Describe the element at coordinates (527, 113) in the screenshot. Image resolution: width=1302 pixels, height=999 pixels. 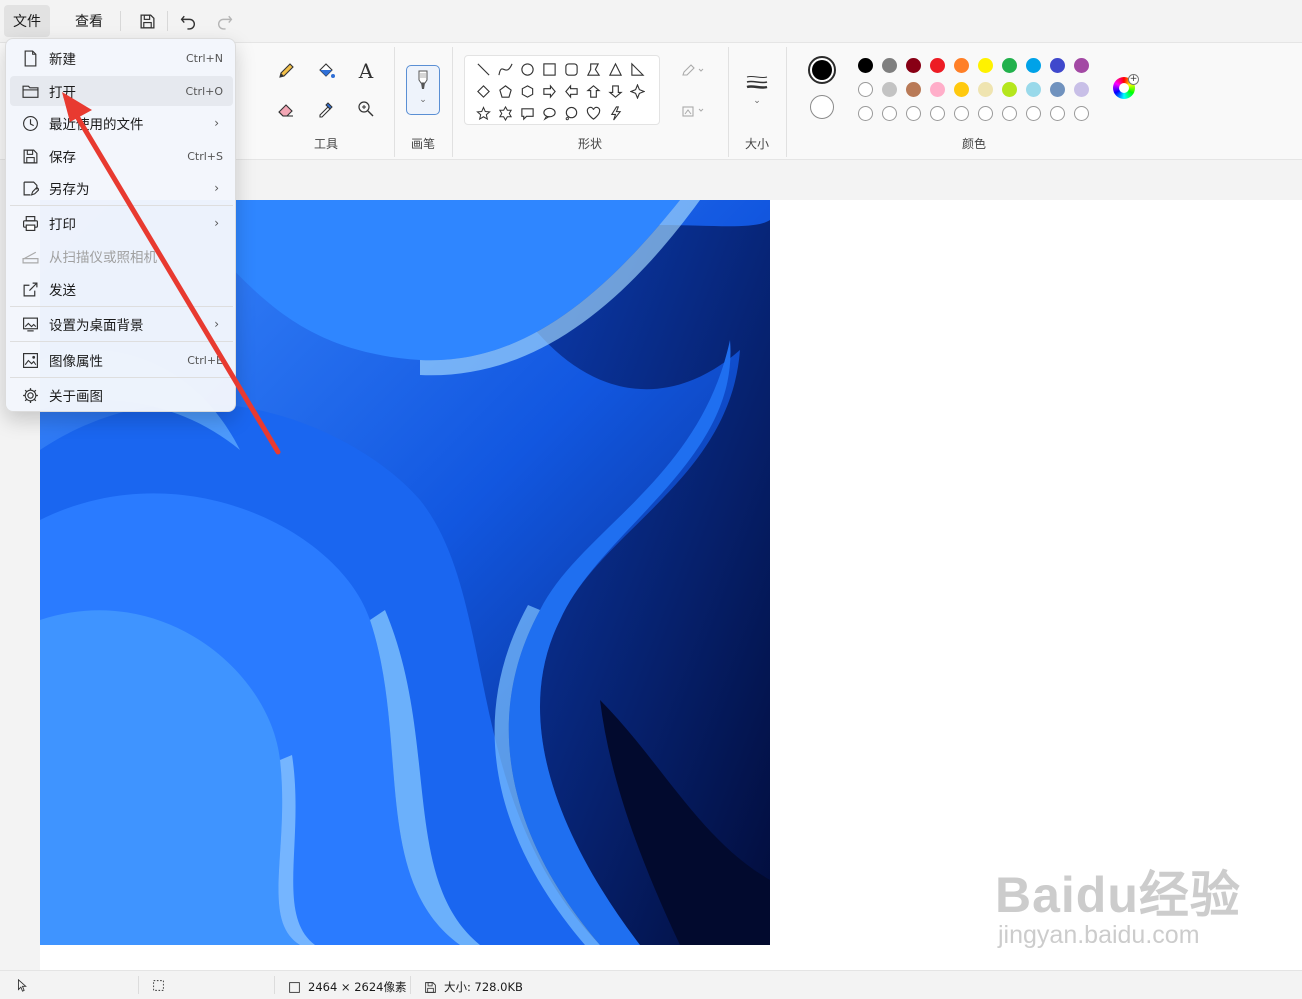
I see `shape-rect-callout` at that location.